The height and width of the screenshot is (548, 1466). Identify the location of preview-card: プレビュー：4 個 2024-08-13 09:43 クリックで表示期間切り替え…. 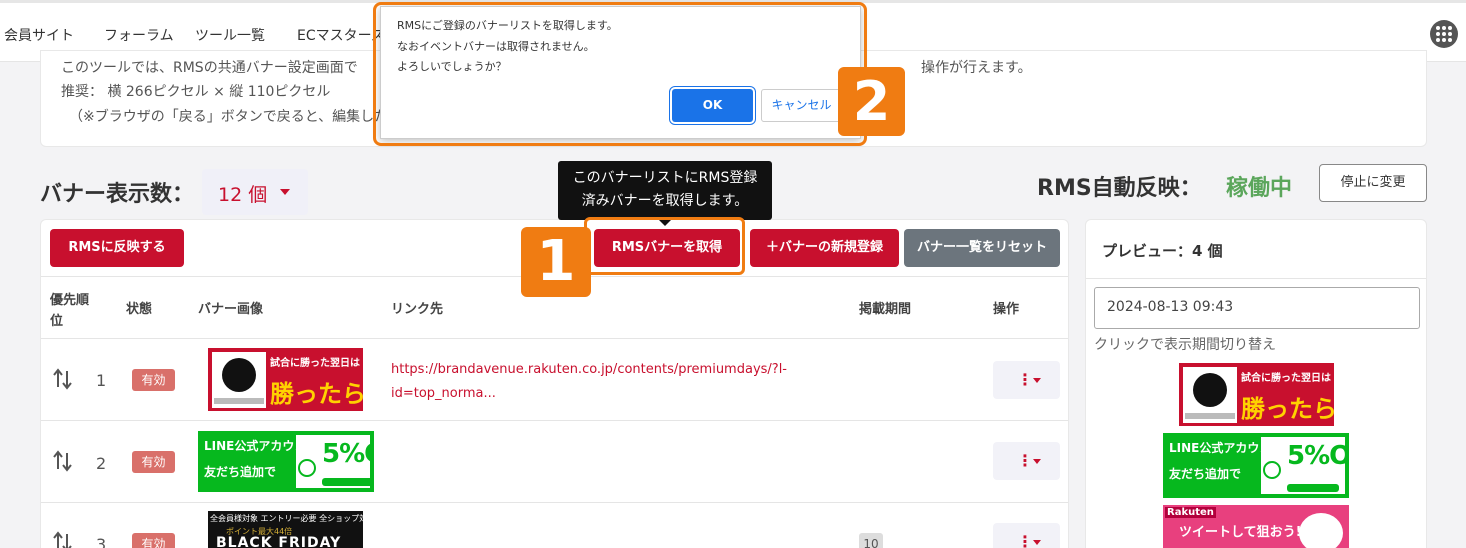
(1256, 383).